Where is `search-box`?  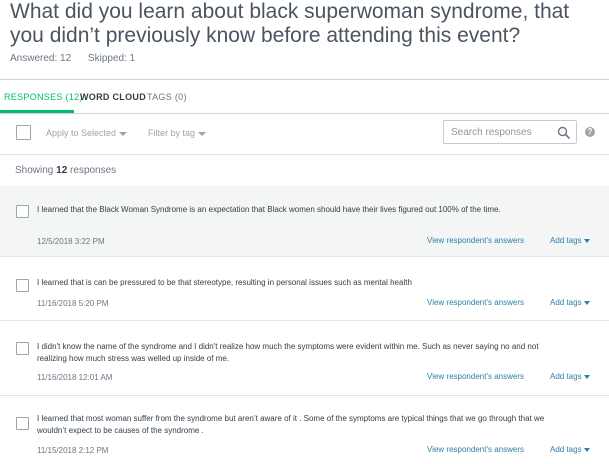
search-box is located at coordinates (510, 132).